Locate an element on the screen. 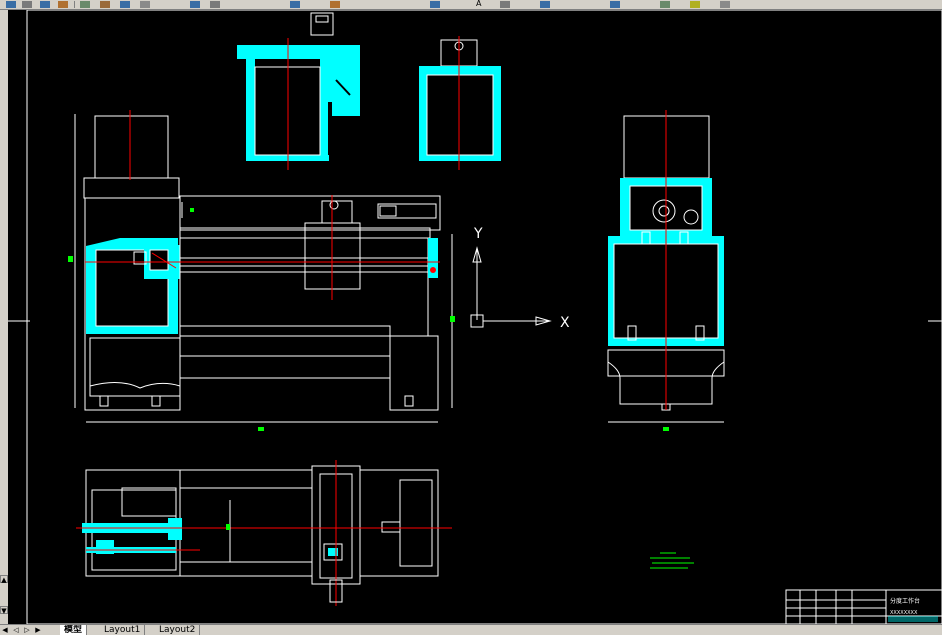 Image resolution: width=942 pixels, height=635 pixels. undo-icon is located at coordinates (45, 4).